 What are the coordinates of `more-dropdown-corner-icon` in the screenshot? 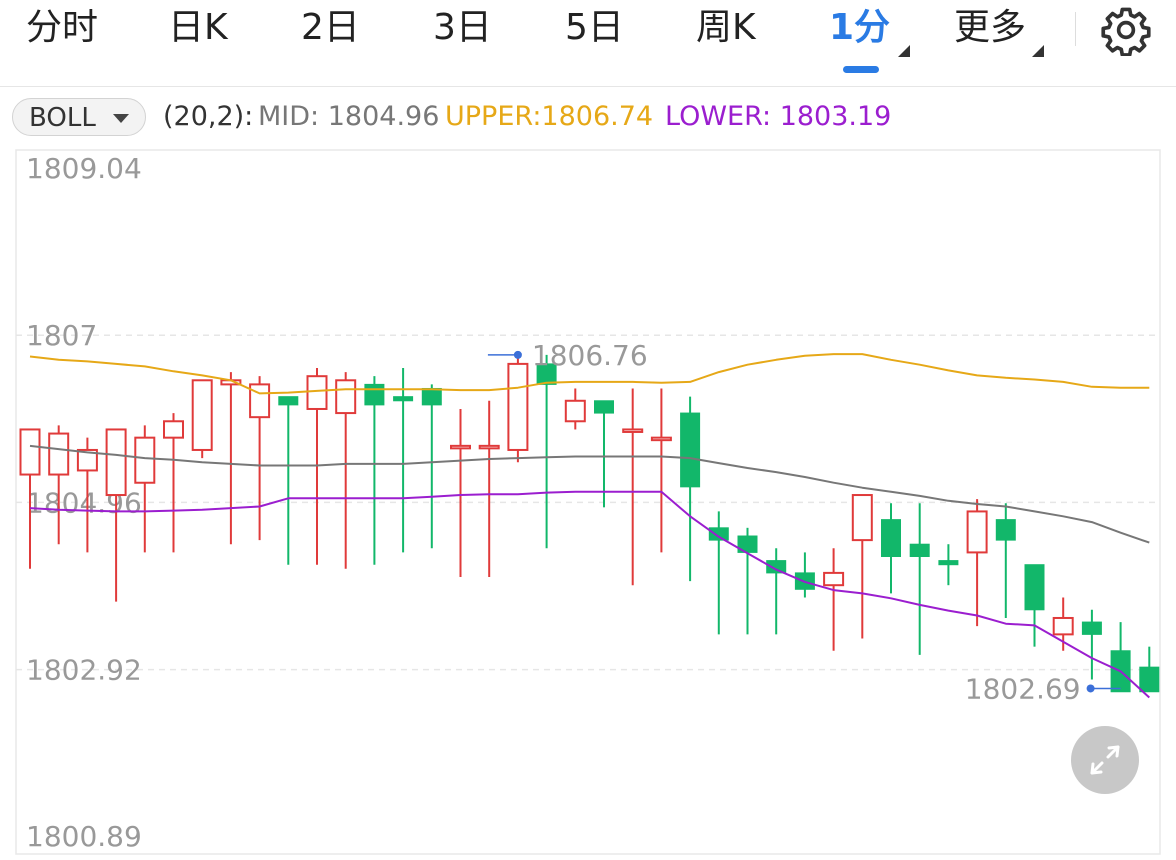 It's located at (1038, 51).